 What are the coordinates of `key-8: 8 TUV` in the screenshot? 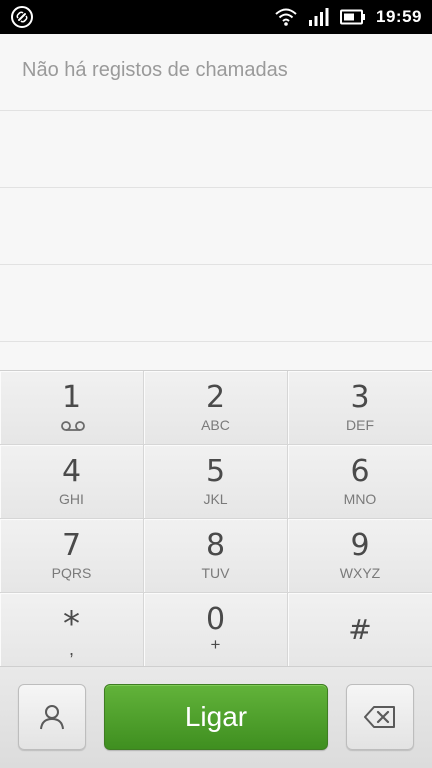 It's located at (216, 556).